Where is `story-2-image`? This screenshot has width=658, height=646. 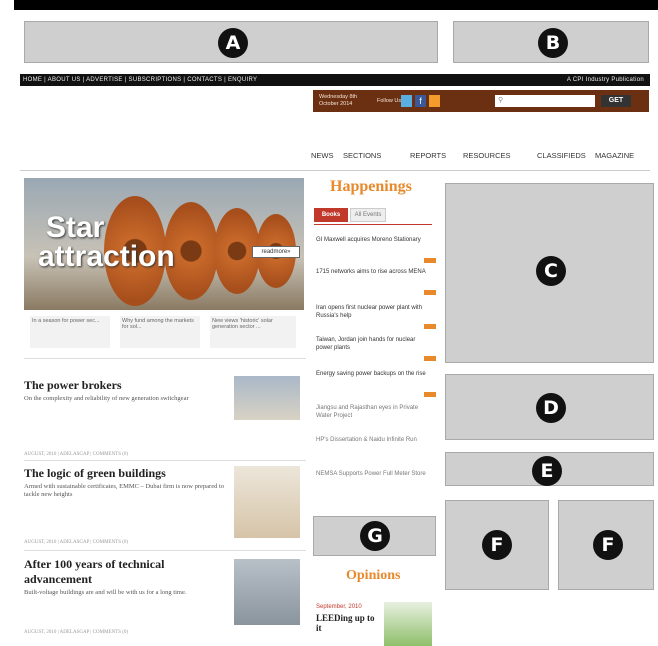 story-2-image is located at coordinates (267, 502).